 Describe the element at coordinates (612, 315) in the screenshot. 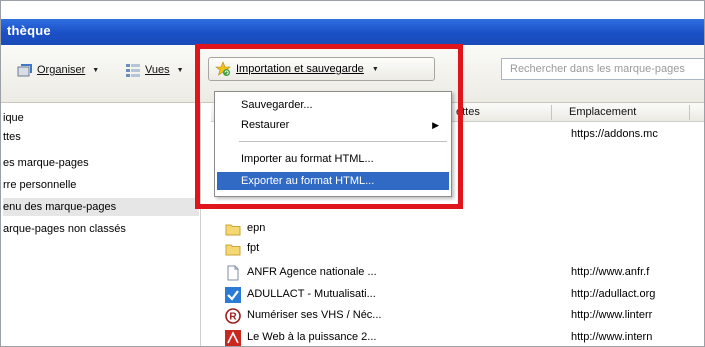

I see `bookmark-location: http://www.linterr` at that location.